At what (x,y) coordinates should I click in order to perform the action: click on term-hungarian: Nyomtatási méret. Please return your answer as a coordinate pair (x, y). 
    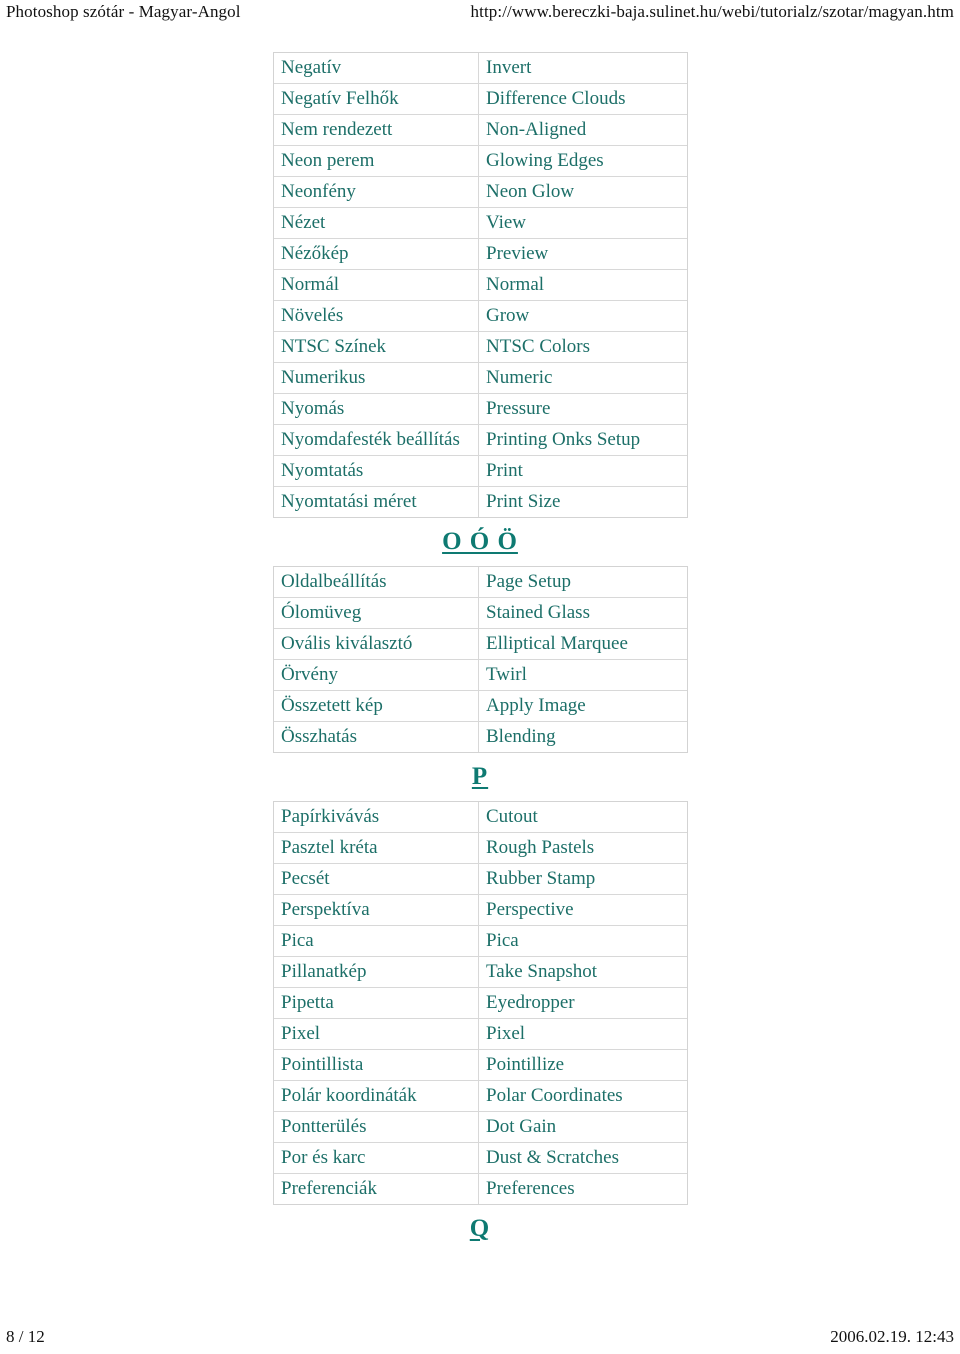
    Looking at the image, I should click on (376, 502).